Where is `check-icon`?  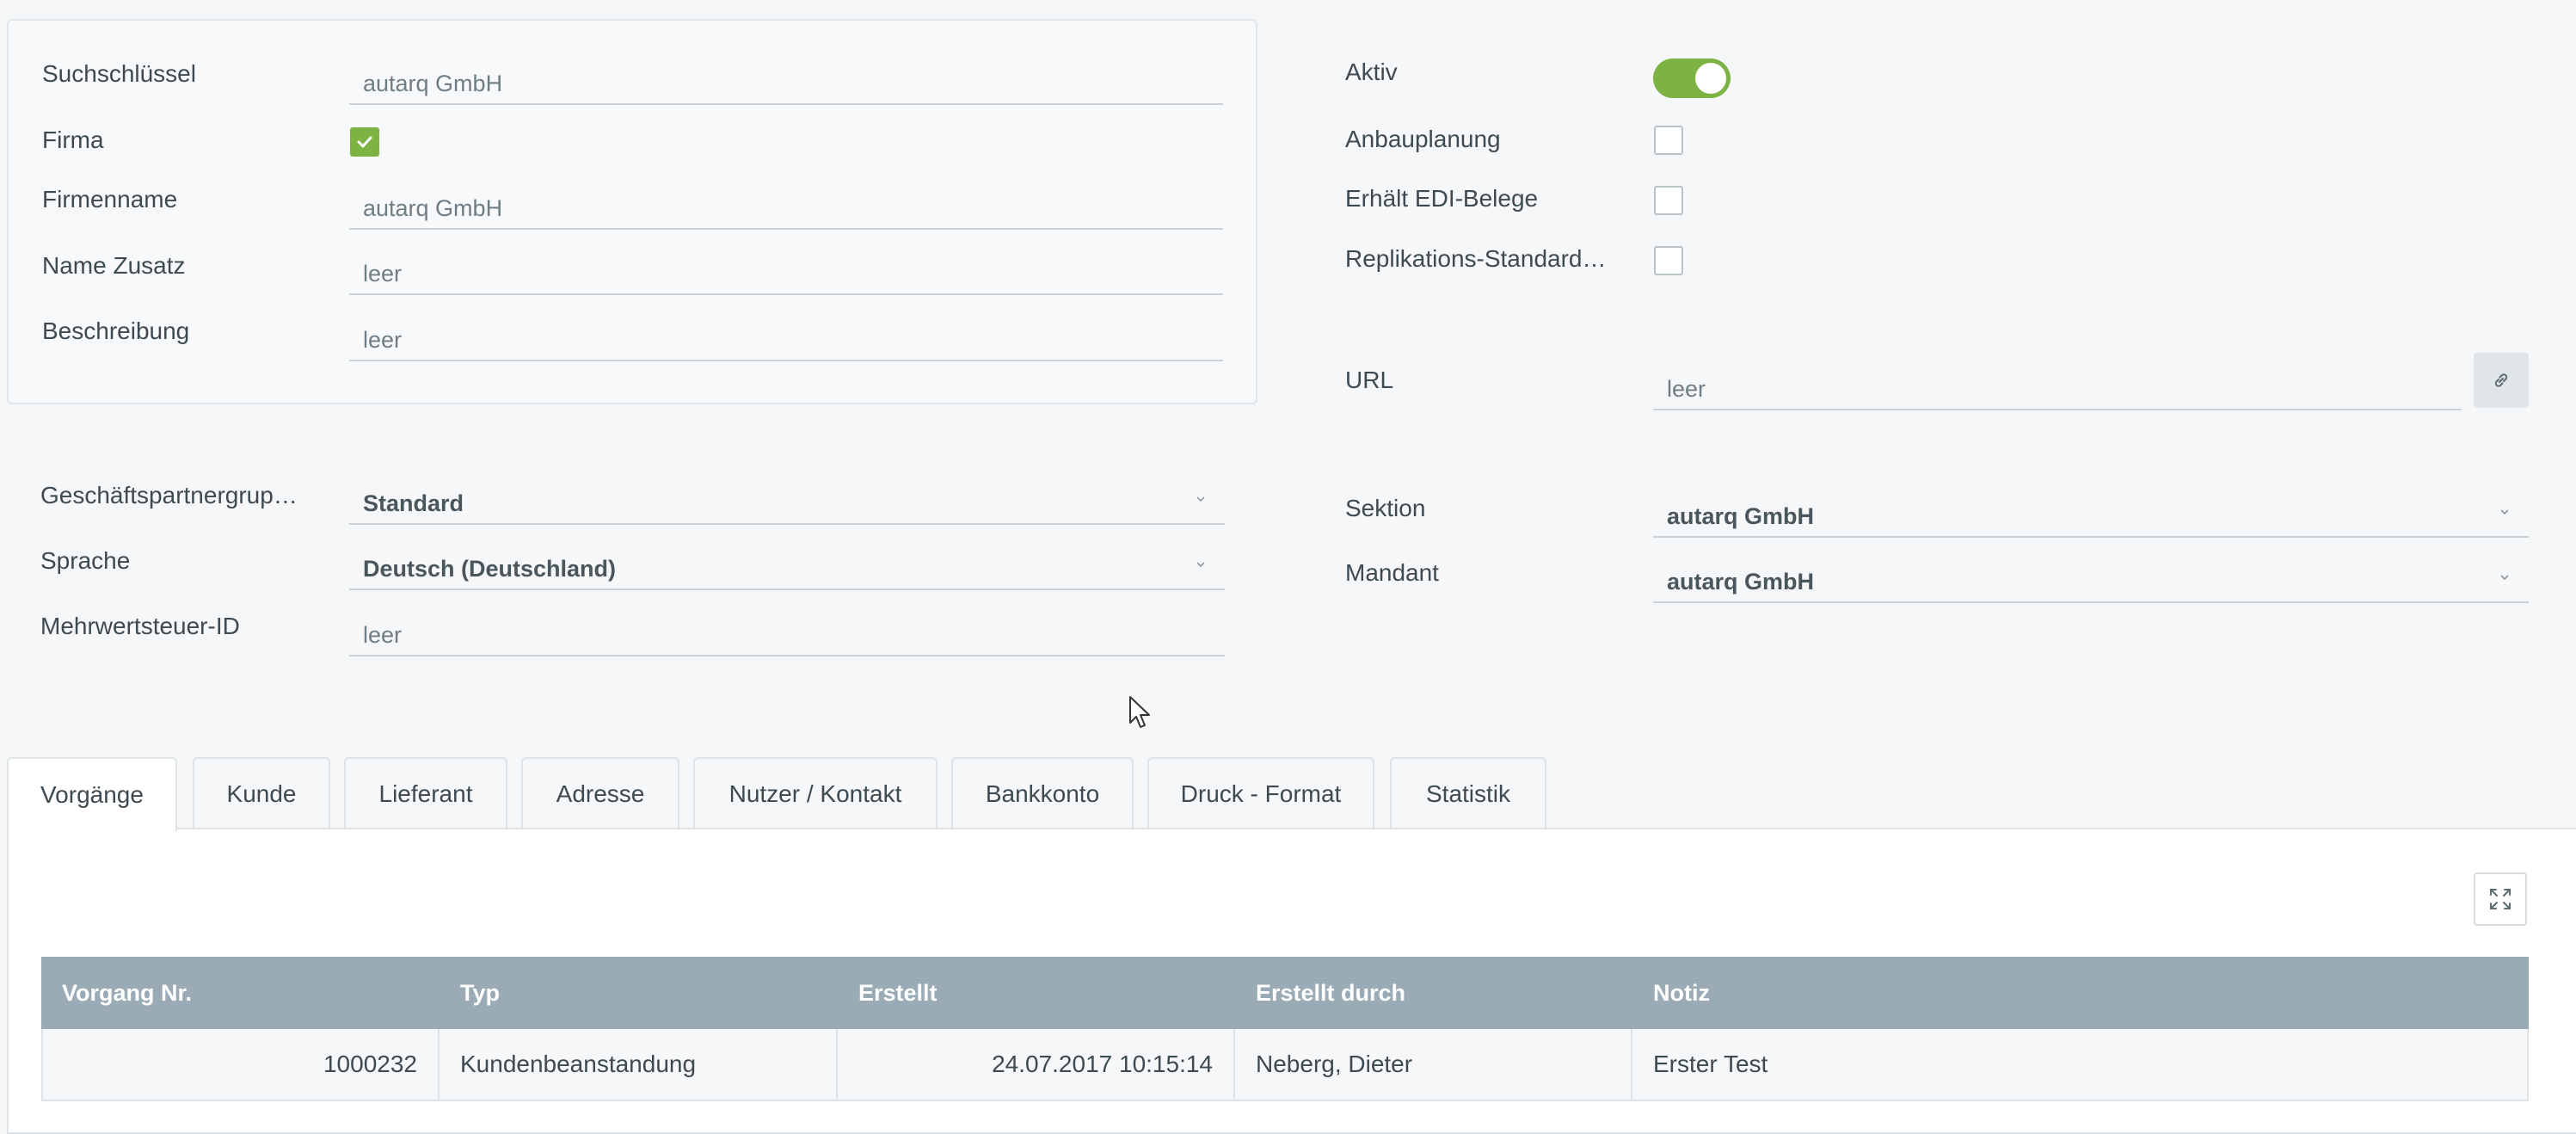
check-icon is located at coordinates (364, 142).